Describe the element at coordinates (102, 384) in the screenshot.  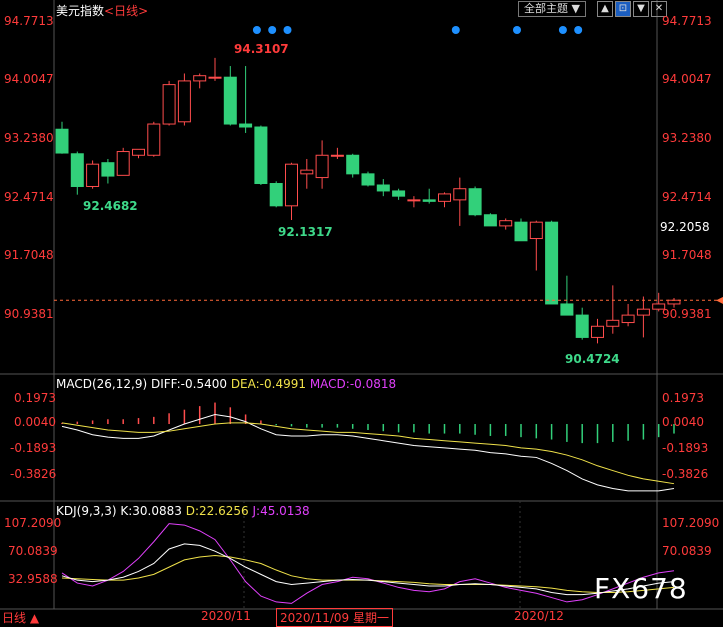
I see `macd-label: MACD(26,12,9)` at that location.